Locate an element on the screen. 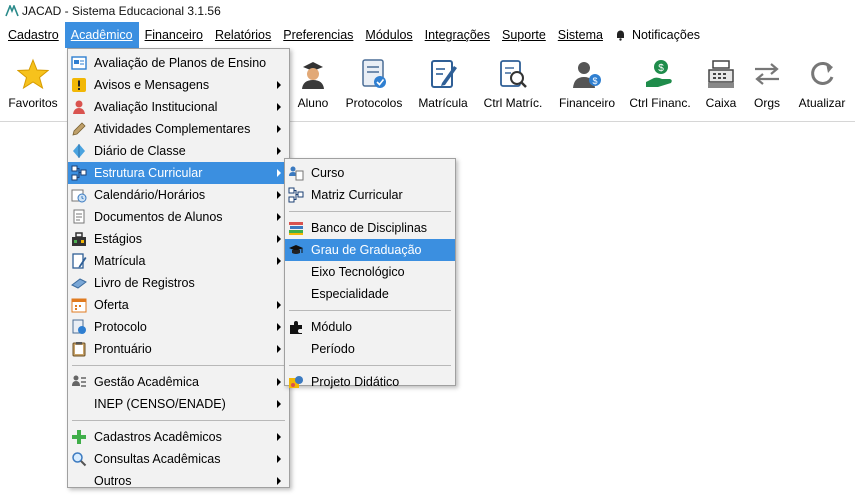  submenu-item-label: Especialidade is located at coordinates (350, 294).